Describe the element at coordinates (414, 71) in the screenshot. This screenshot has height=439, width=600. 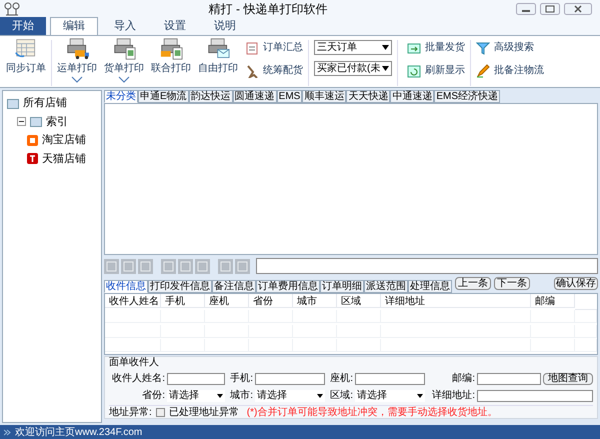
I see `refresh-icon` at that location.